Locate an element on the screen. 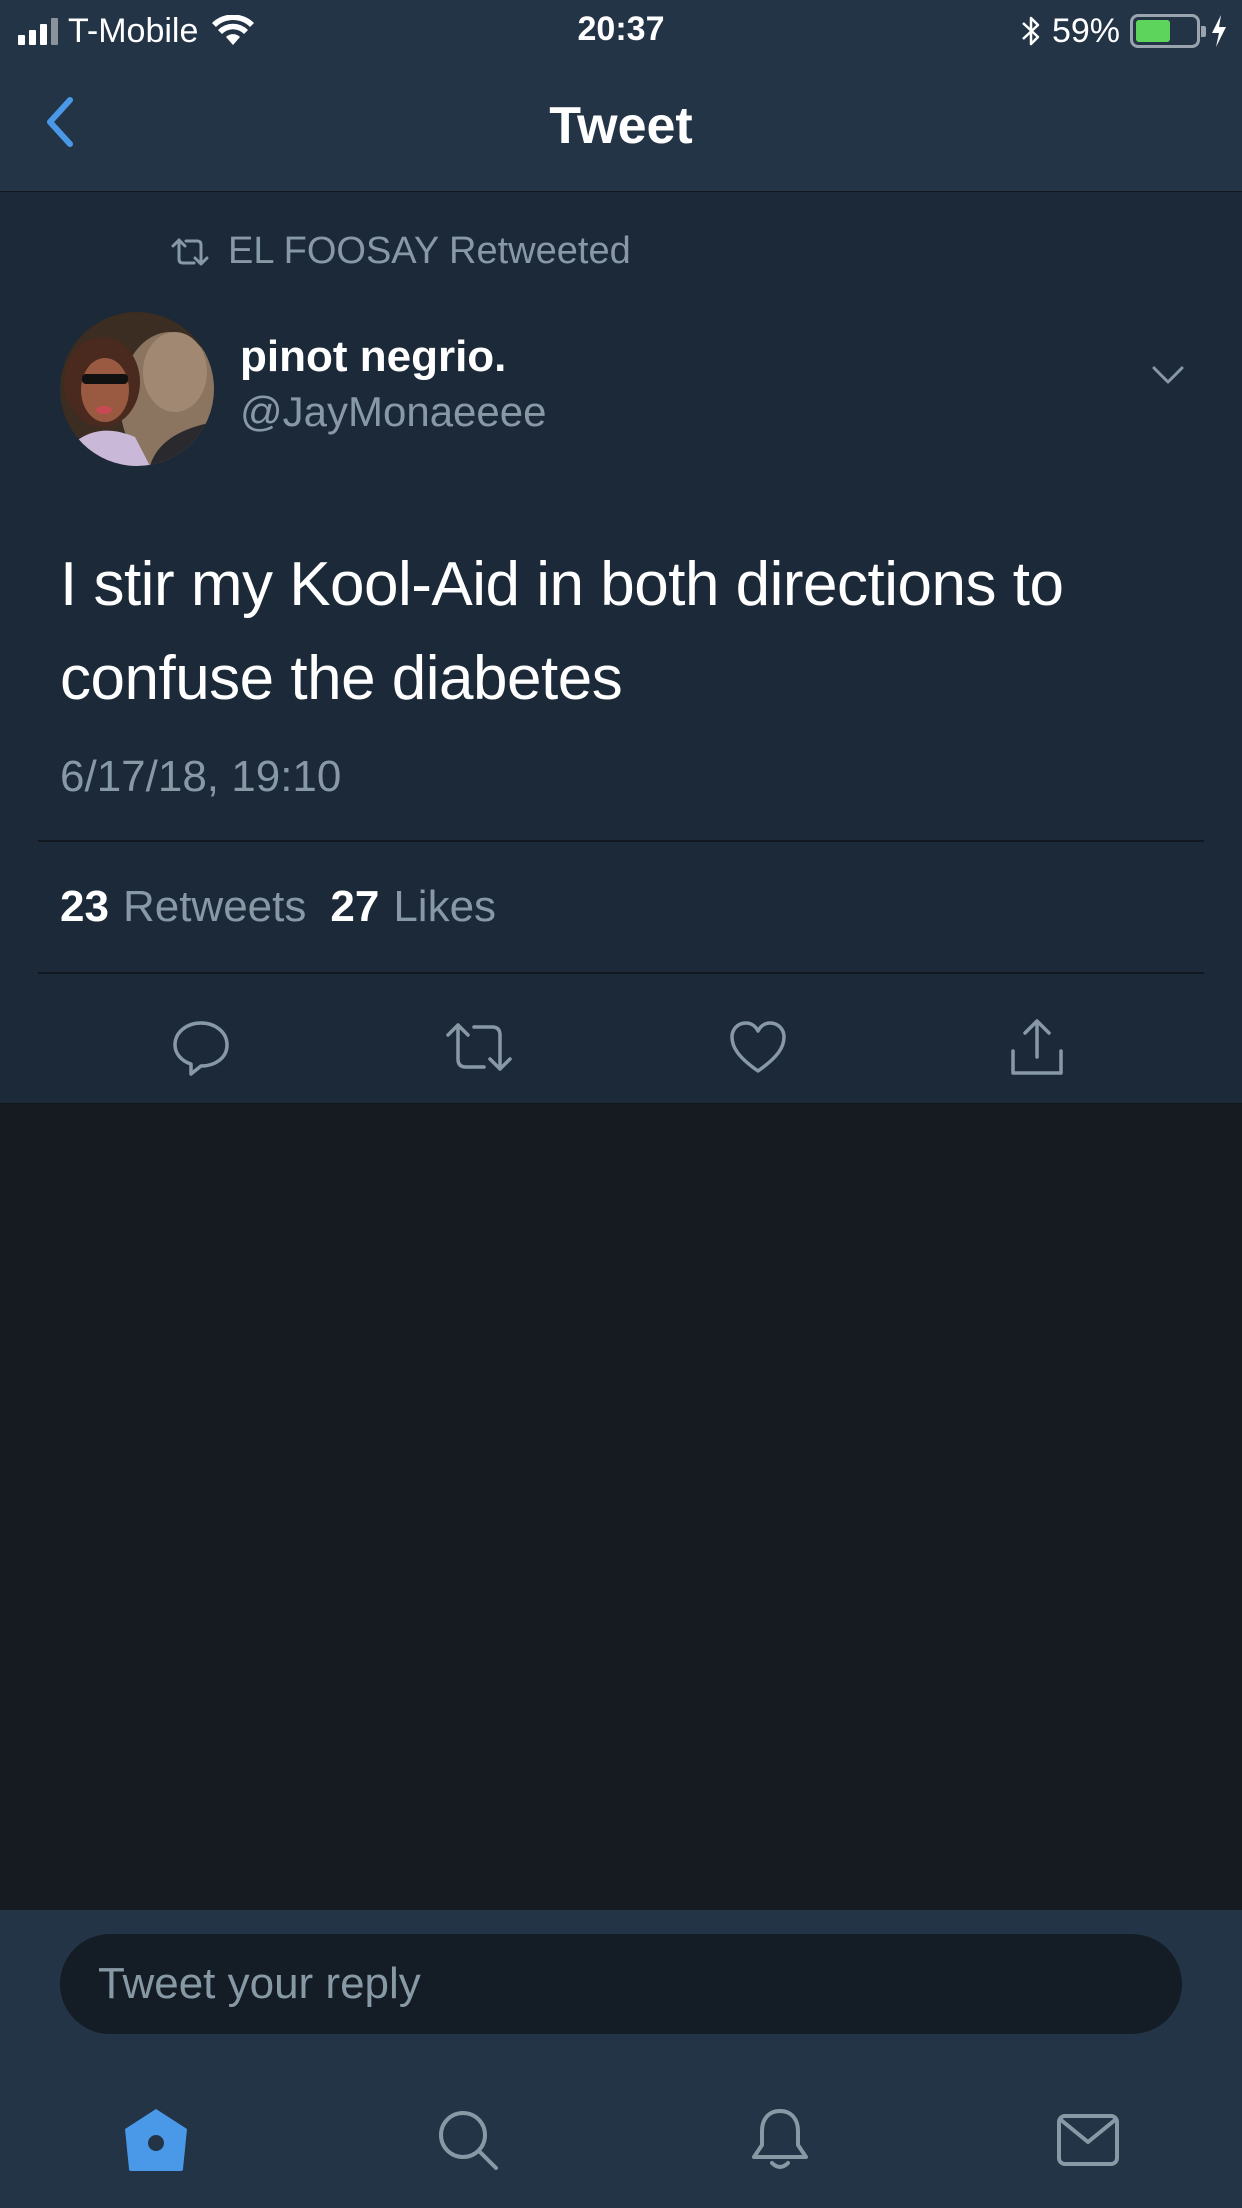  home-icon is located at coordinates (156, 2140).